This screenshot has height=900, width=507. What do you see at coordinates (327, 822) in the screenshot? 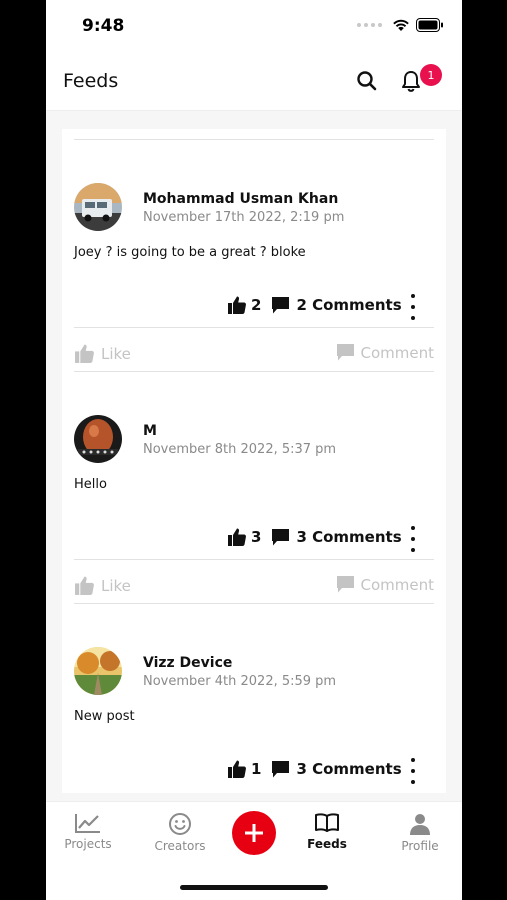
I see `open-book-icon` at bounding box center [327, 822].